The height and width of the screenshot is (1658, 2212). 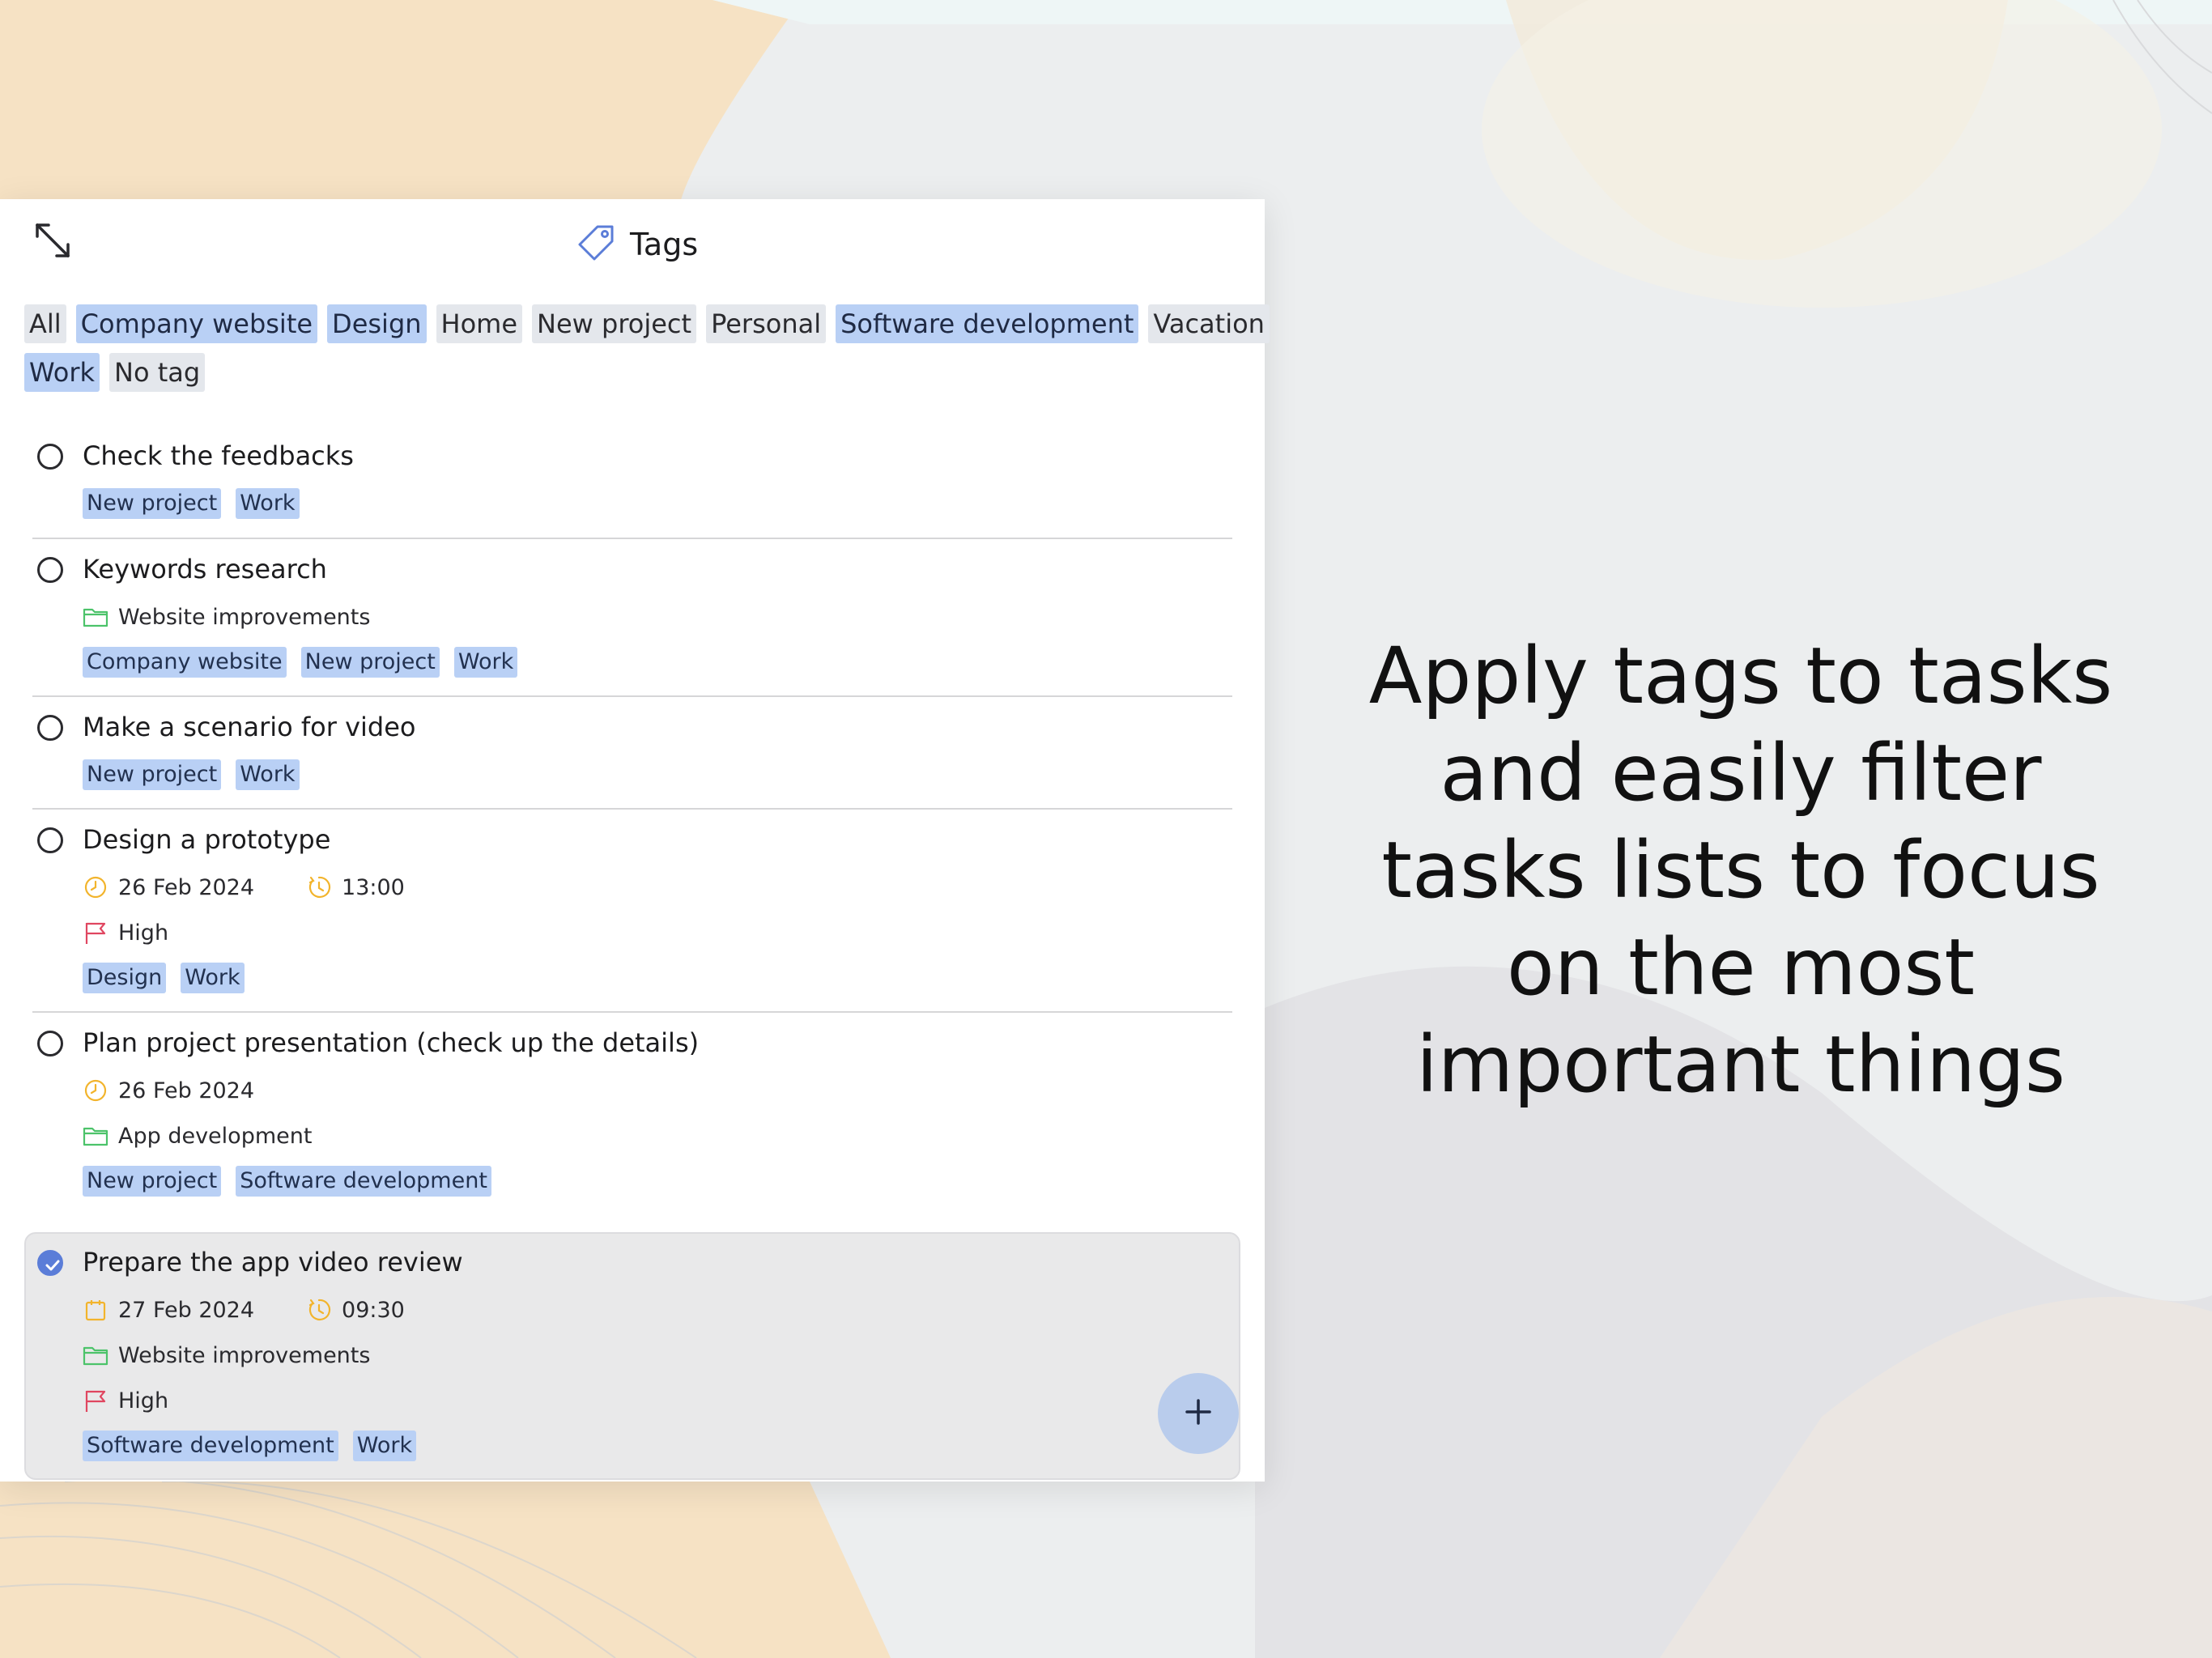 I want to click on promo-line: on the most, so click(x=1741, y=967).